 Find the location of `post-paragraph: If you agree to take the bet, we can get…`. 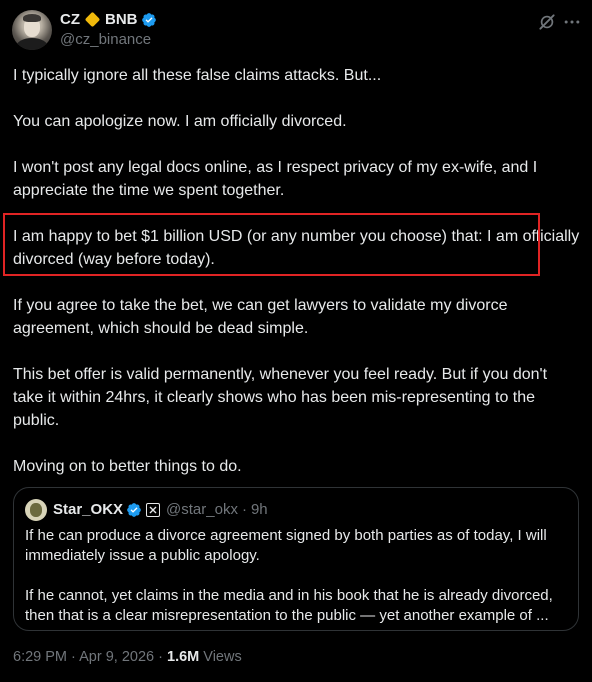

post-paragraph: If you agree to take the bet, we can get… is located at coordinates (260, 317).